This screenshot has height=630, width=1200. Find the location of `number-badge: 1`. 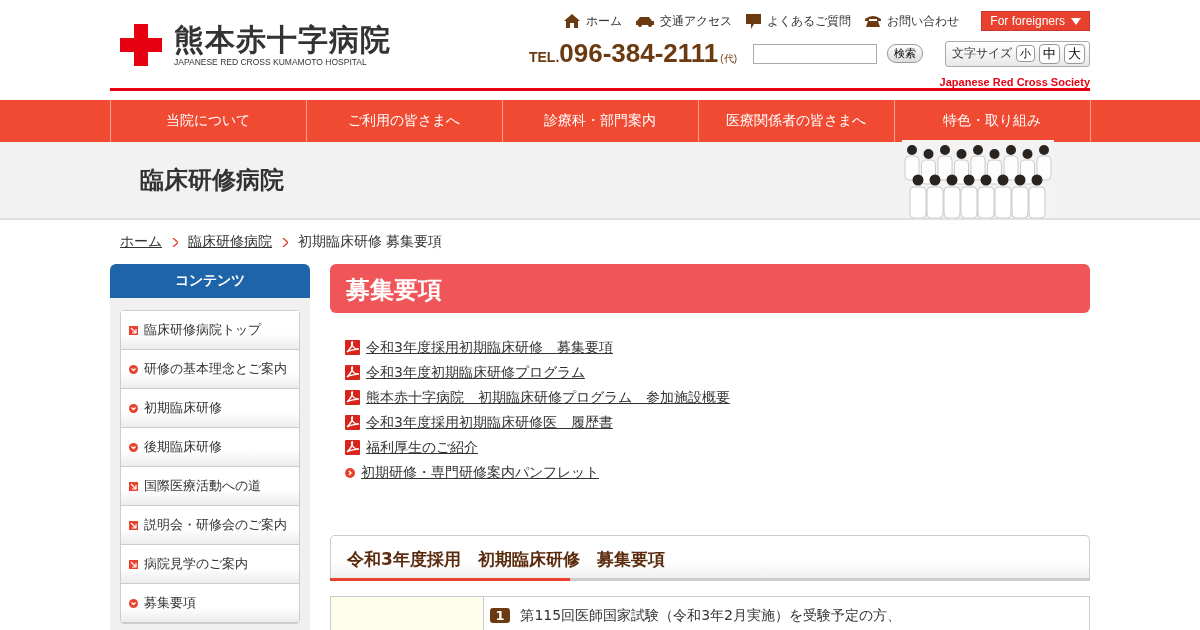

number-badge: 1 is located at coordinates (500, 615).